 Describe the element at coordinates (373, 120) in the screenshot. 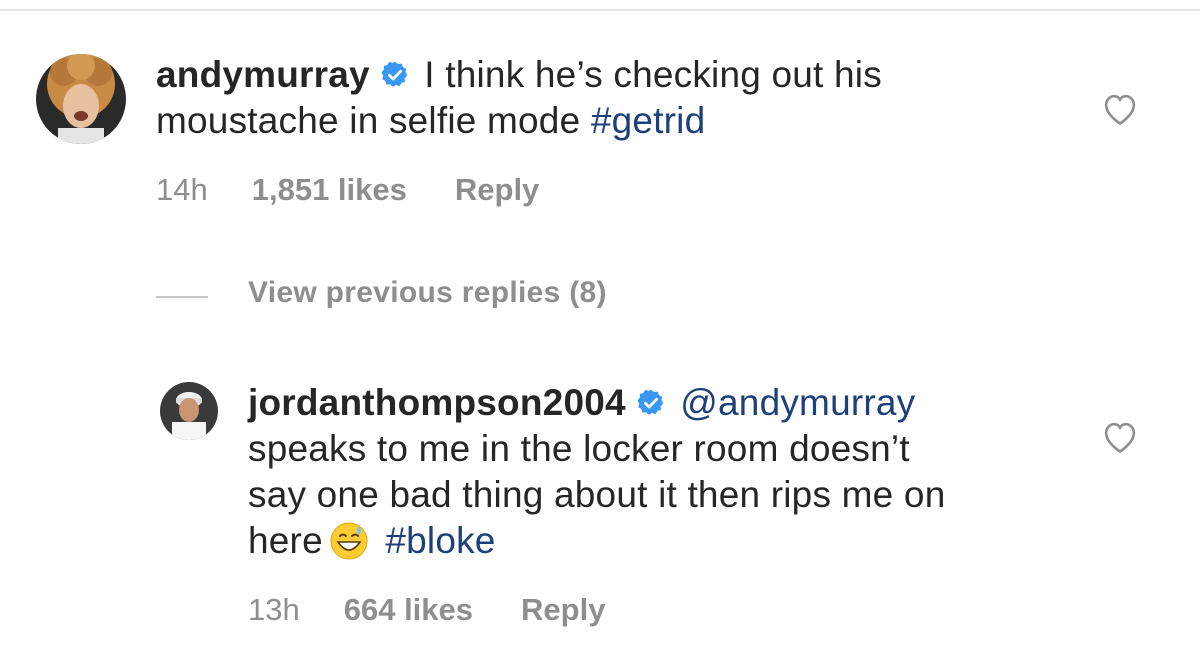

I see `comment-text-line2: moustache in selfie mode` at that location.